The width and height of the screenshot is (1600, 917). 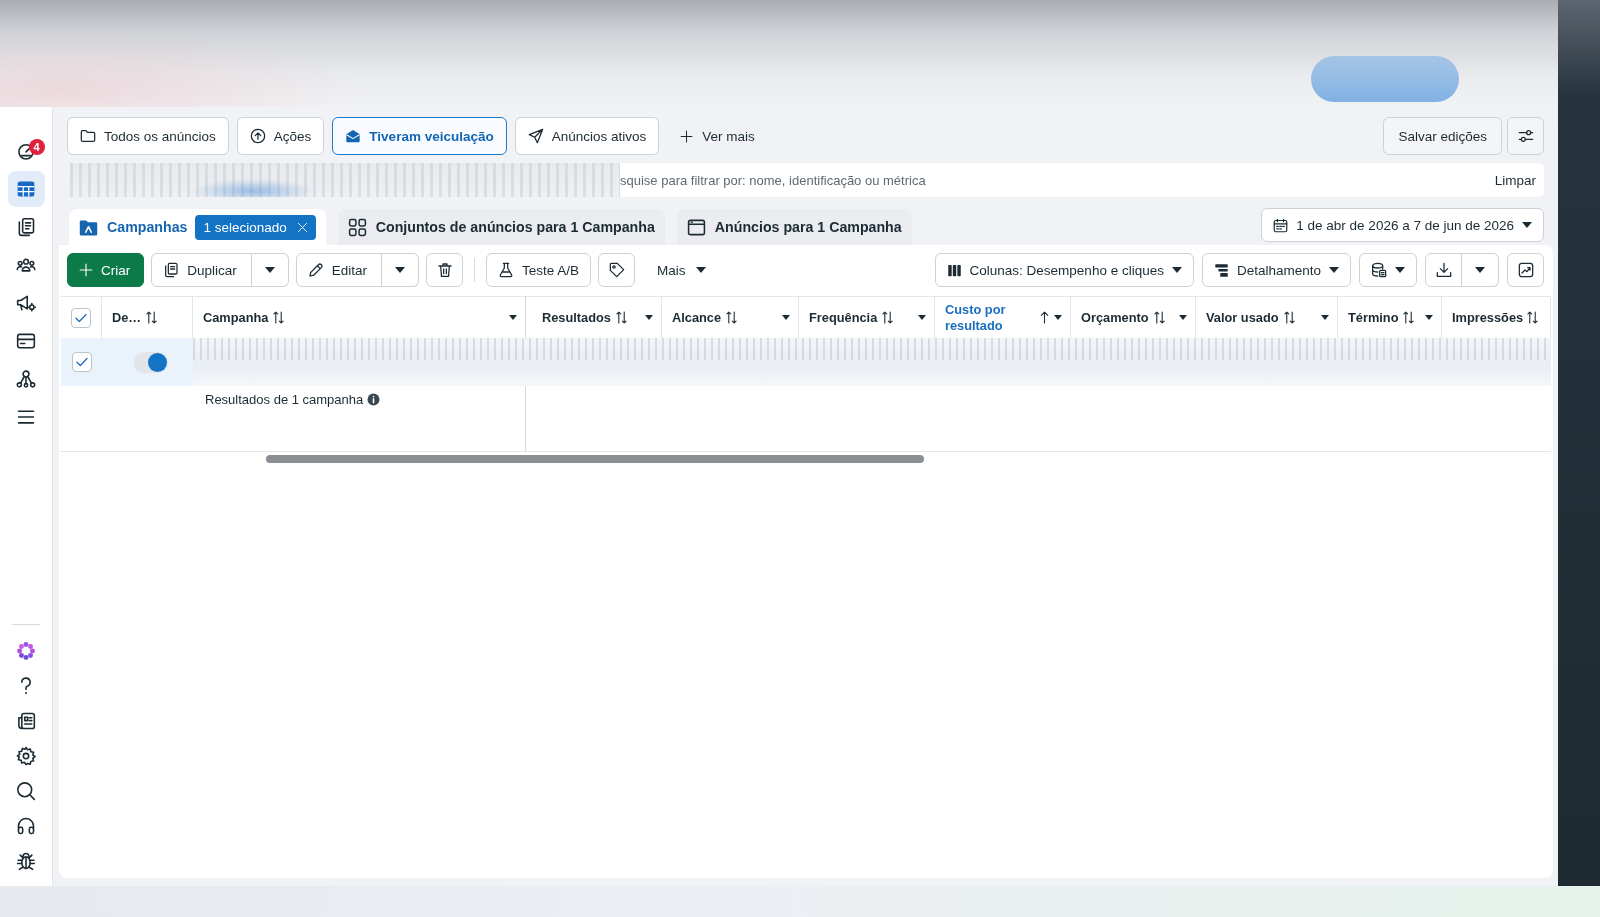 I want to click on edit-button: Editar, so click(x=339, y=270).